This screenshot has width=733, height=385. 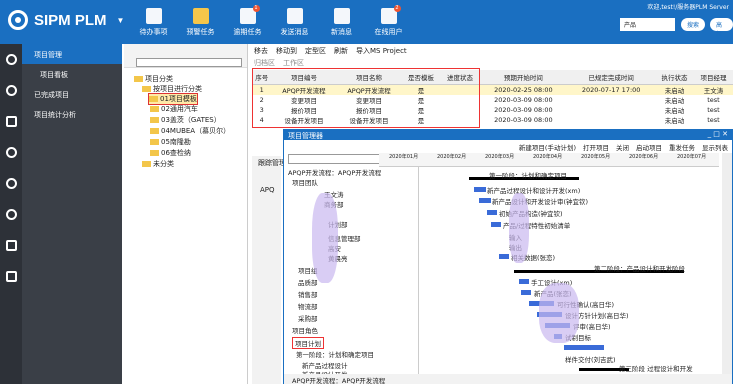 I want to click on tree-node-uncategorized: 未分类, so click(x=158, y=164).